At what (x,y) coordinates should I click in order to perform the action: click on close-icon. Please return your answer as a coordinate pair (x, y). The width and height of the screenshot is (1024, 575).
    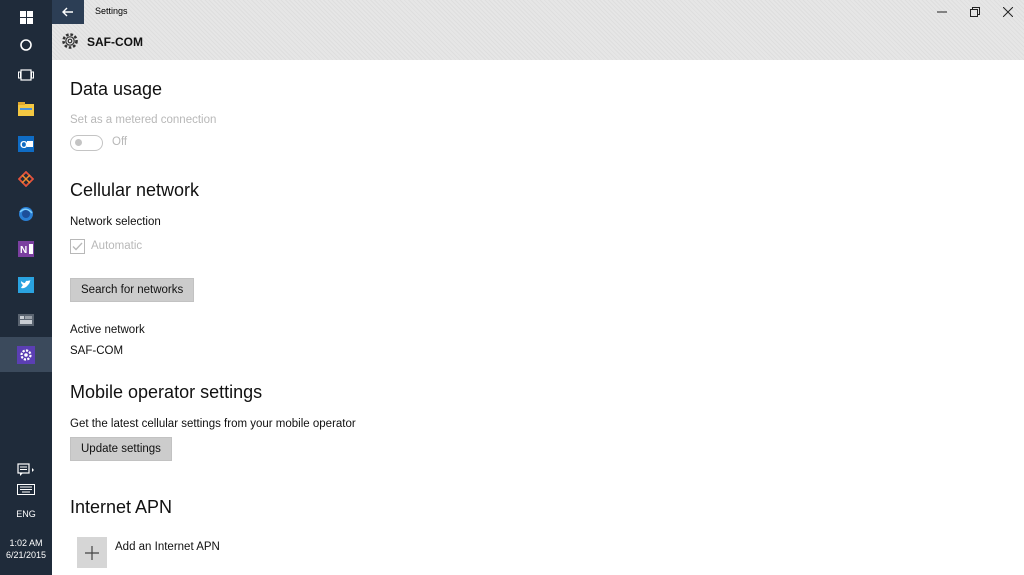
    Looking at the image, I should click on (1008, 12).